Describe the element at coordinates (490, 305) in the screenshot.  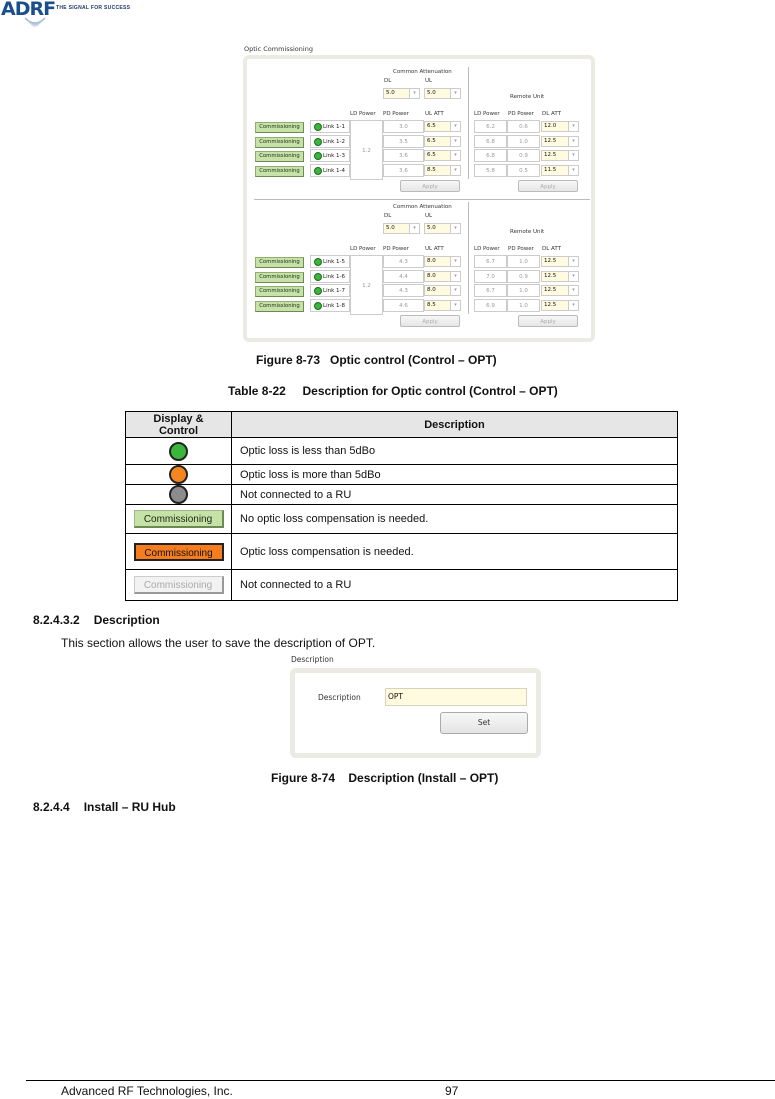
I see `ru-ld-power-value: 6.9` at that location.